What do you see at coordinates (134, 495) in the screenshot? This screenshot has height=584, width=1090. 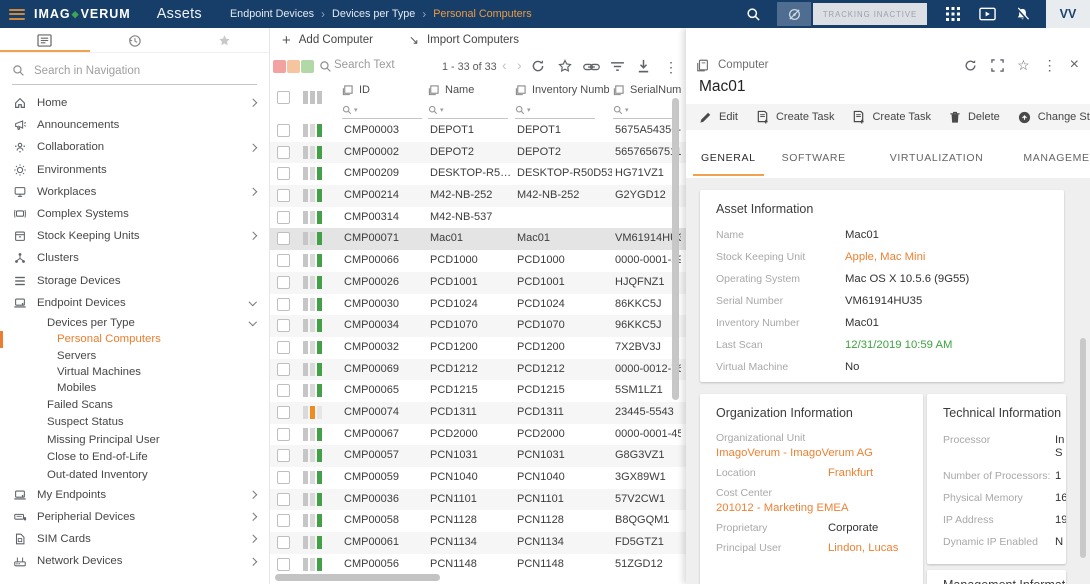 I see `sidebar-item-my-endpoints: My Endpoints` at bounding box center [134, 495].